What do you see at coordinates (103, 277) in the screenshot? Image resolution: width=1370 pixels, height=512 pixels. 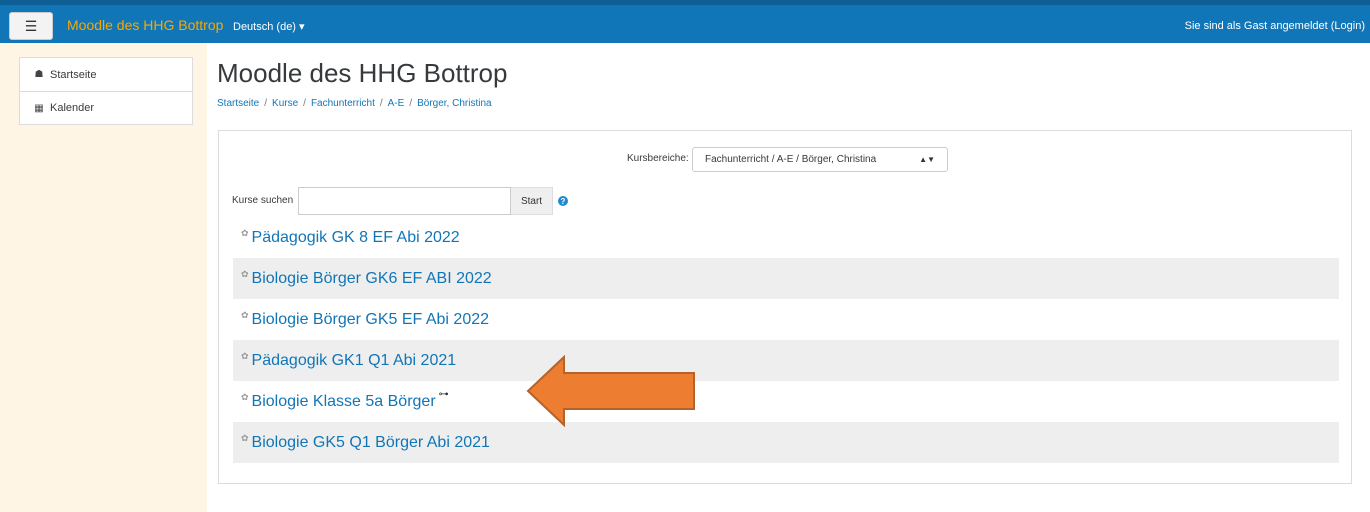 I see `sidebar: ☗ Startseite ▦ Kalender` at bounding box center [103, 277].